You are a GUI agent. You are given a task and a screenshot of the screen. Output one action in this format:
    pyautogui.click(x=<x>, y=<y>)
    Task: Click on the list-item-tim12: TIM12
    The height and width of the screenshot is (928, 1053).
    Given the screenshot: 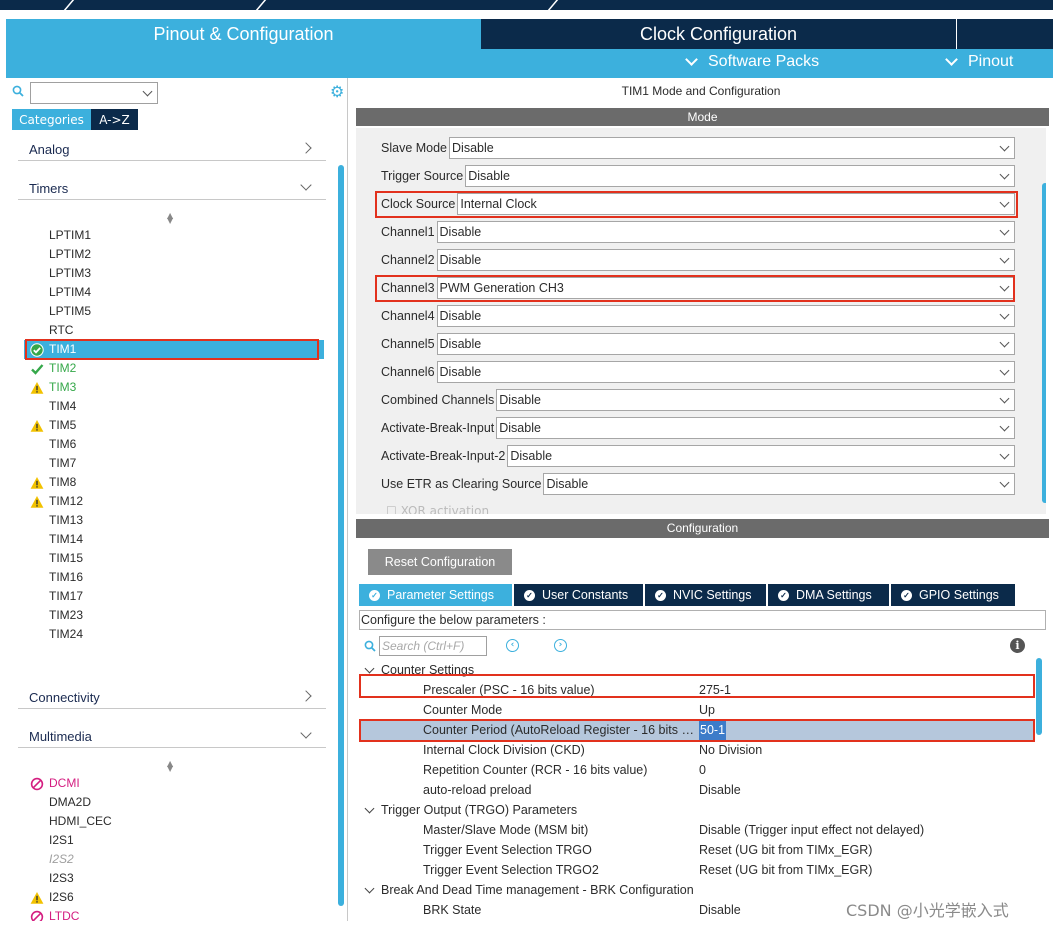 What is the action you would take?
    pyautogui.click(x=174, y=501)
    